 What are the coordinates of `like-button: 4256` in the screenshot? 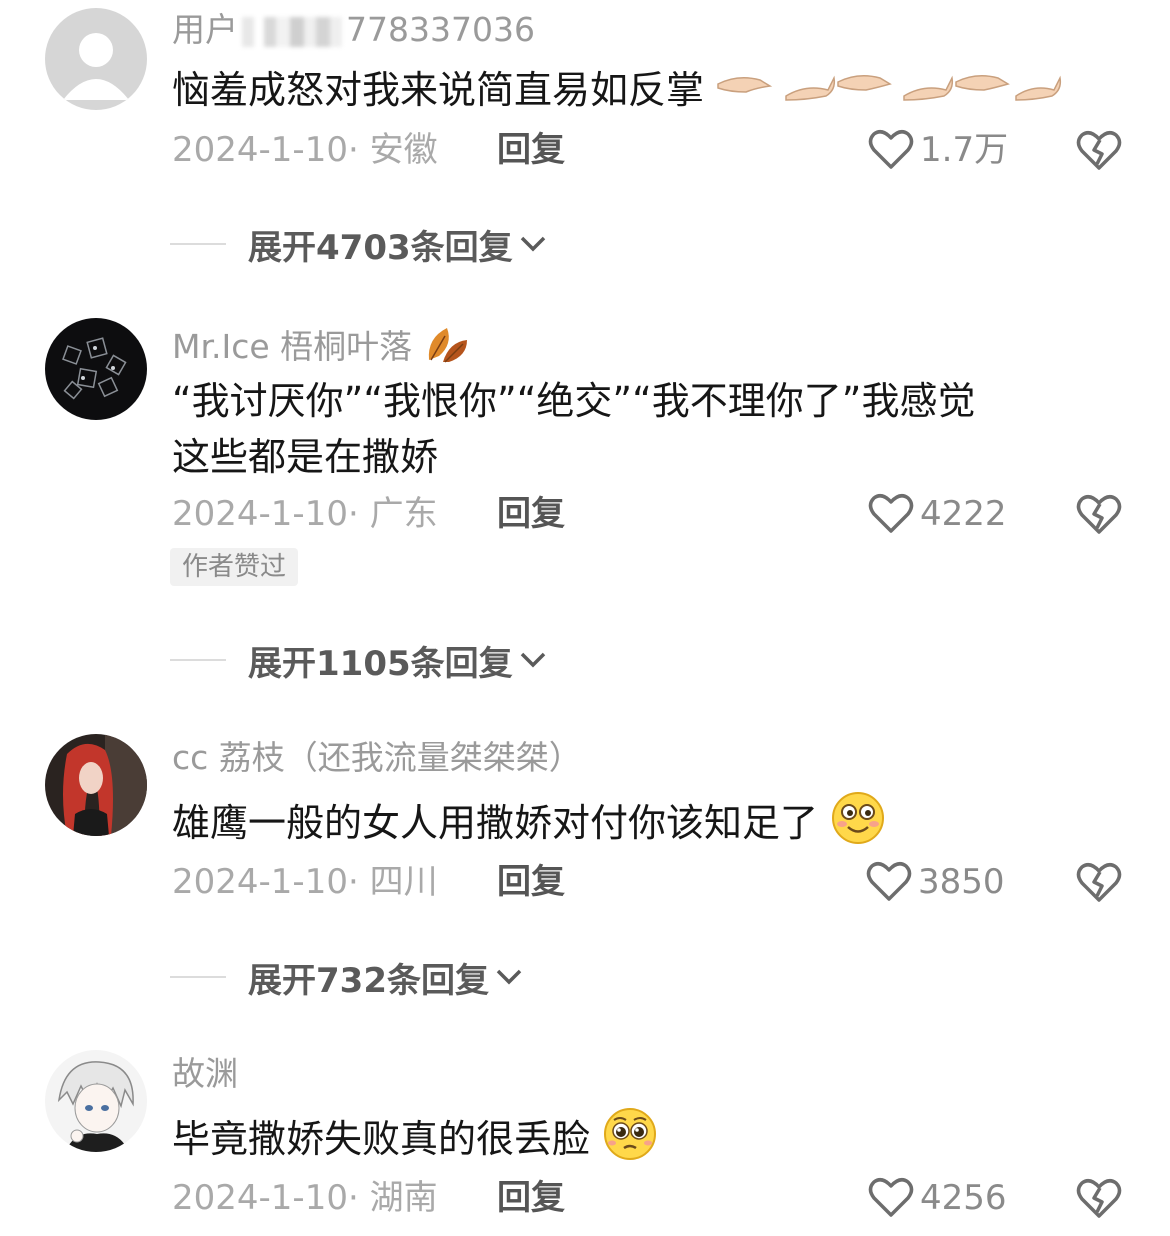 It's located at (937, 1198).